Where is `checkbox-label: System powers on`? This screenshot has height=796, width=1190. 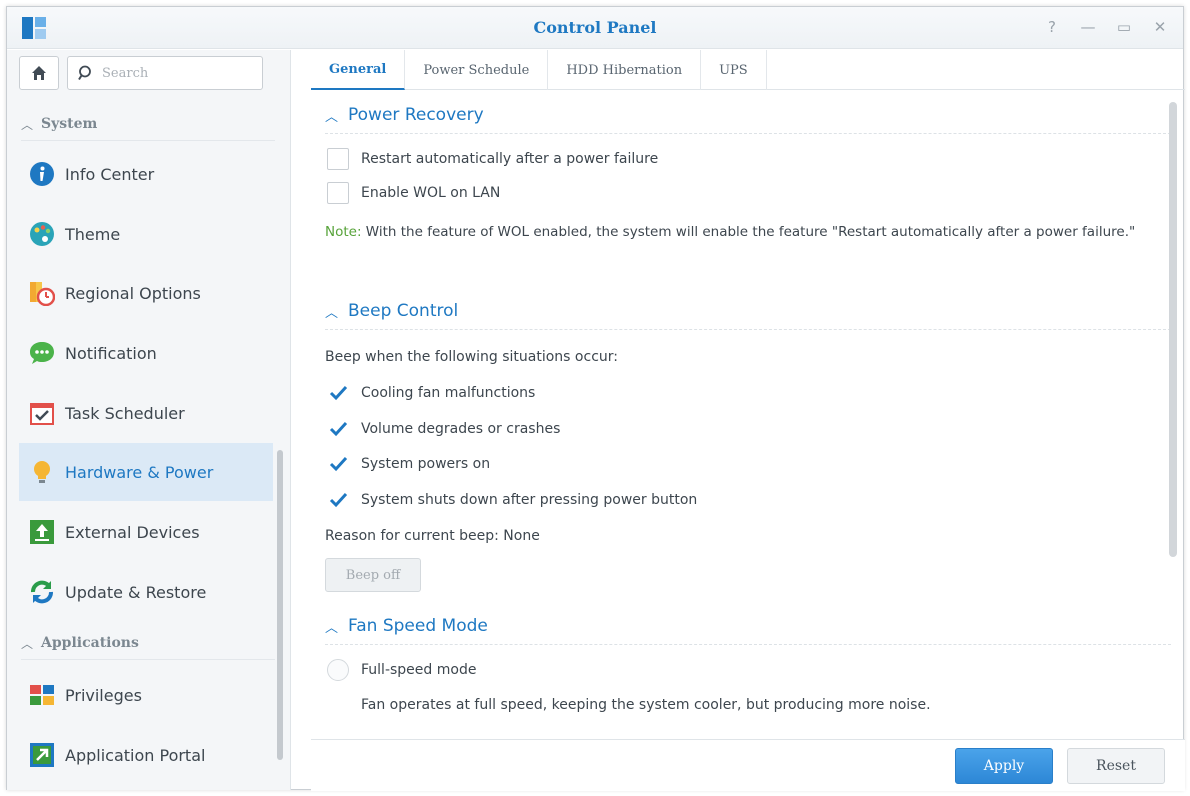 checkbox-label: System powers on is located at coordinates (426, 464).